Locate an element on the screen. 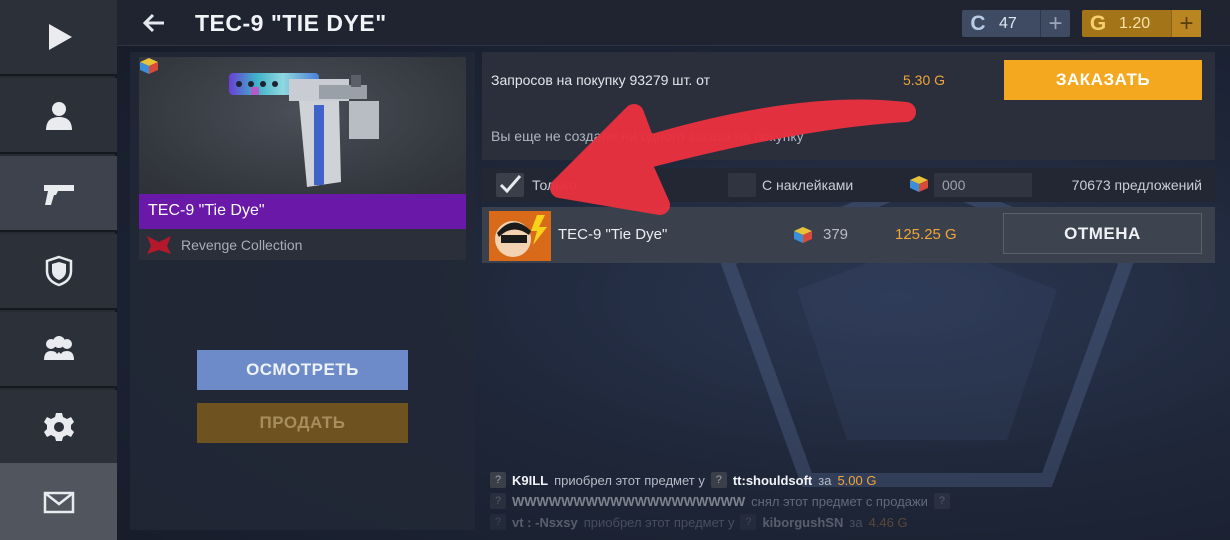 The height and width of the screenshot is (540, 1230). play-icon is located at coordinates (60, 37).